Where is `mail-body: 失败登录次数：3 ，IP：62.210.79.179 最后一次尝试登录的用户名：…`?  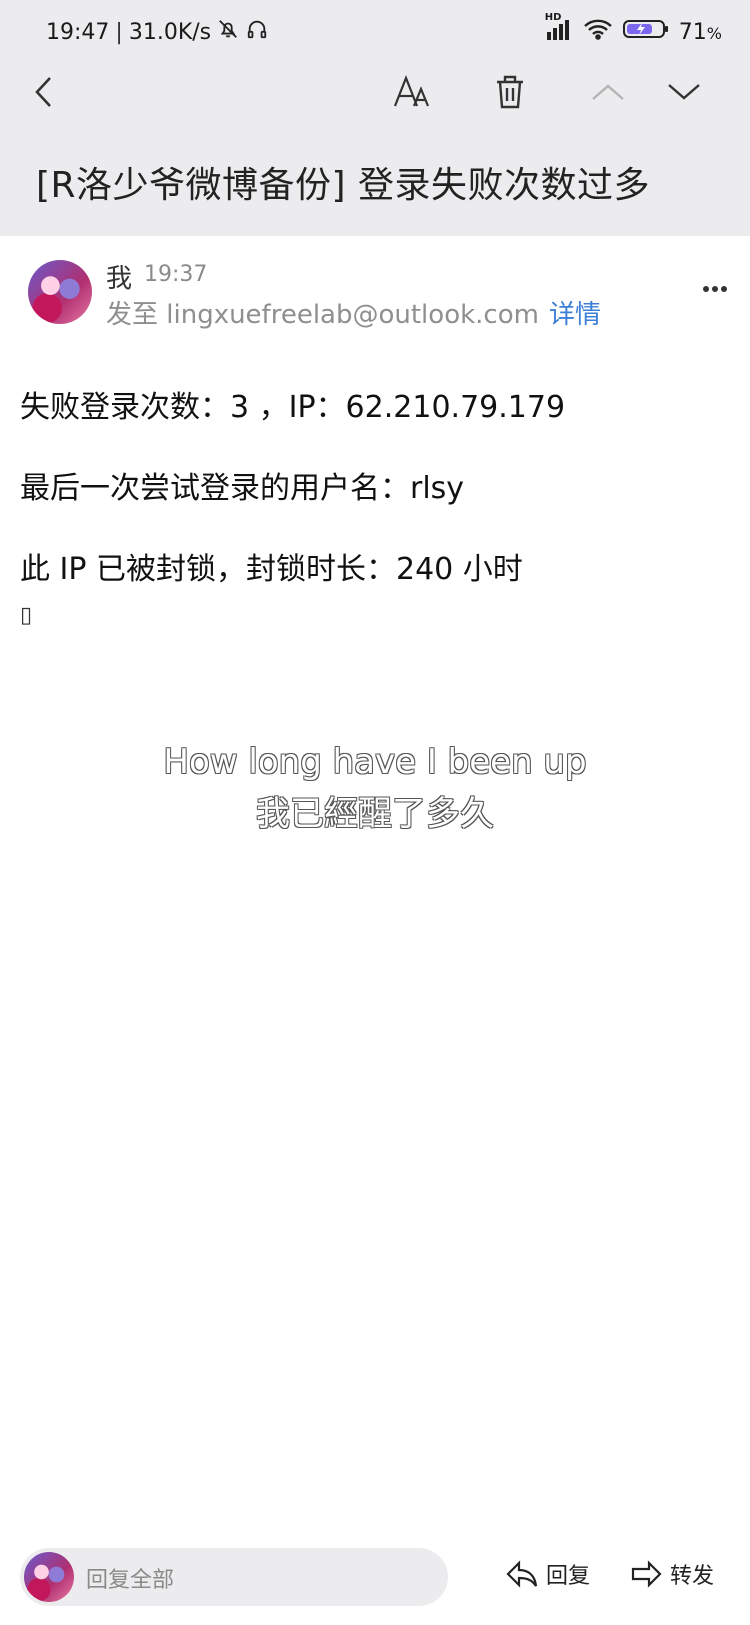 mail-body: 失败登录次数：3 ，IP：62.210.79.179 最后一次尝试登录的用户名：… is located at coordinates (370, 512).